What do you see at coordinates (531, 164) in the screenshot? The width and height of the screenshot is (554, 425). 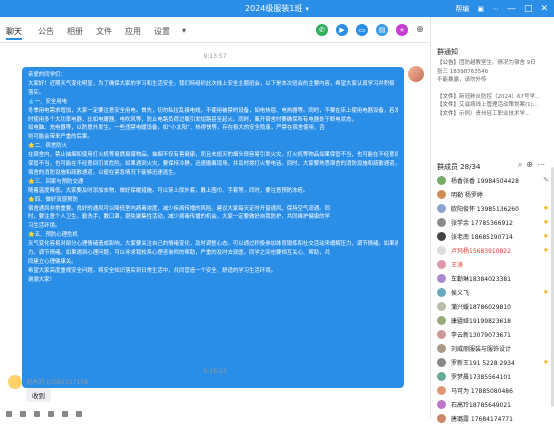 I see `add-member-icon: ⊕` at bounding box center [531, 164].